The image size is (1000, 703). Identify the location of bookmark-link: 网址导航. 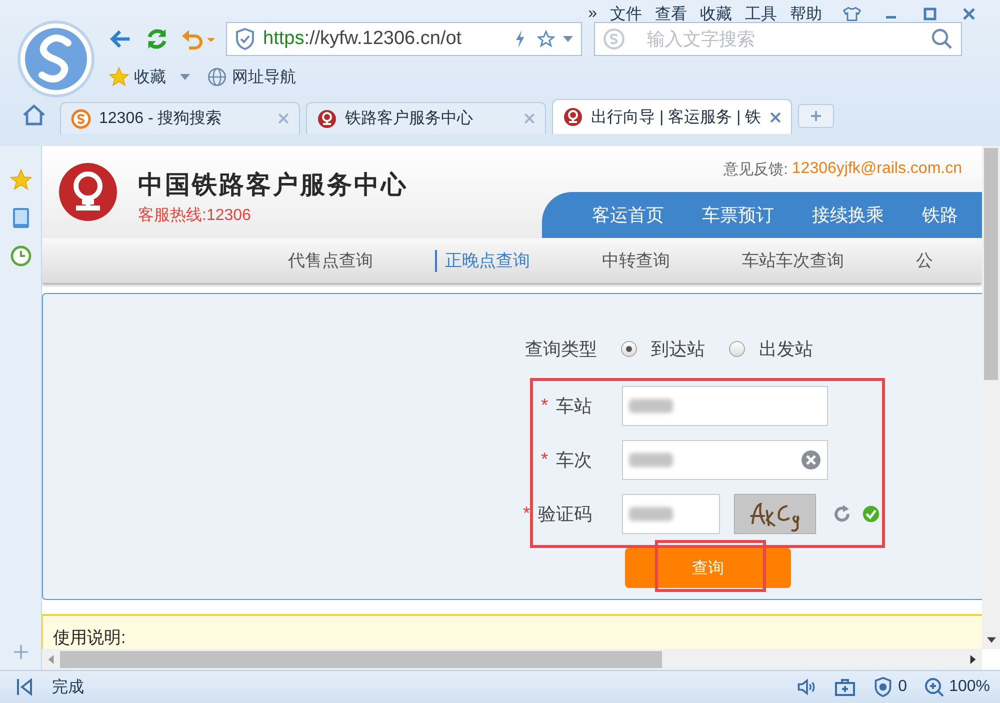
(264, 77).